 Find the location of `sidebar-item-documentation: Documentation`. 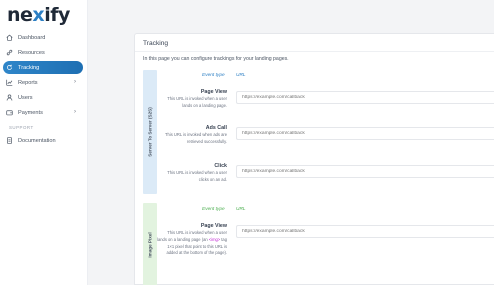

sidebar-item-documentation: Documentation is located at coordinates (43, 140).